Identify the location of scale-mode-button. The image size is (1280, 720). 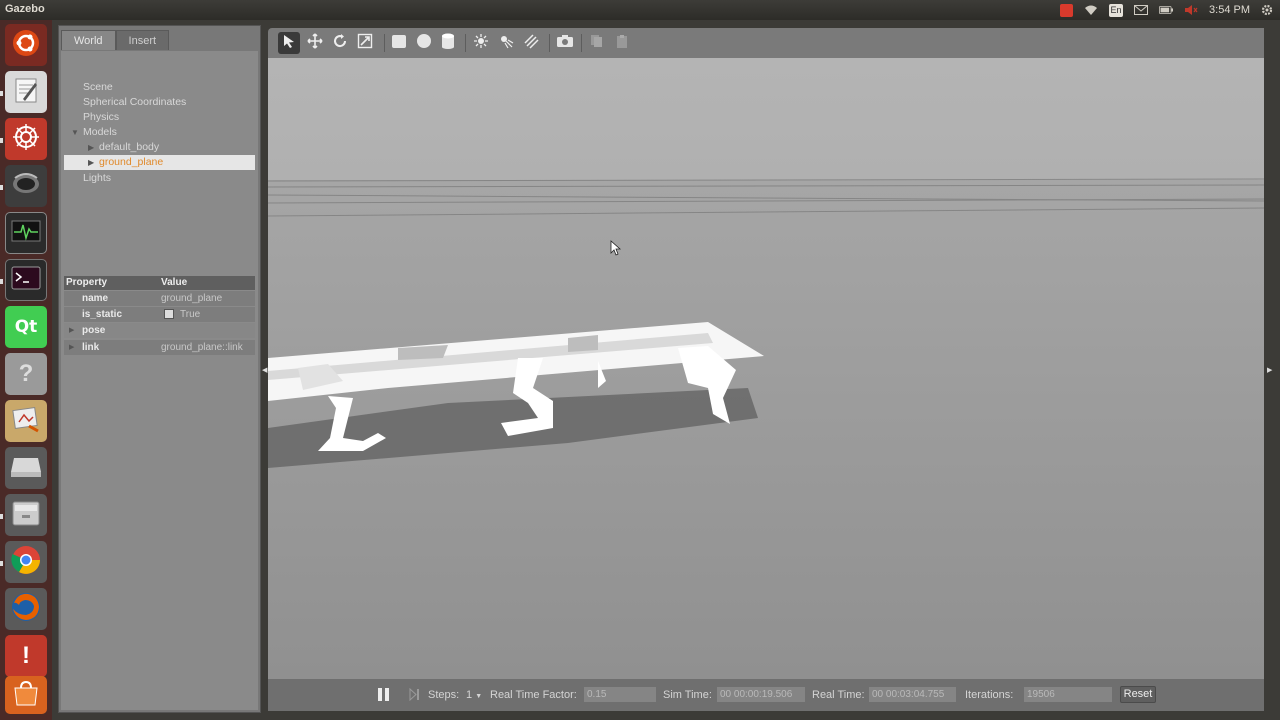
(365, 43).